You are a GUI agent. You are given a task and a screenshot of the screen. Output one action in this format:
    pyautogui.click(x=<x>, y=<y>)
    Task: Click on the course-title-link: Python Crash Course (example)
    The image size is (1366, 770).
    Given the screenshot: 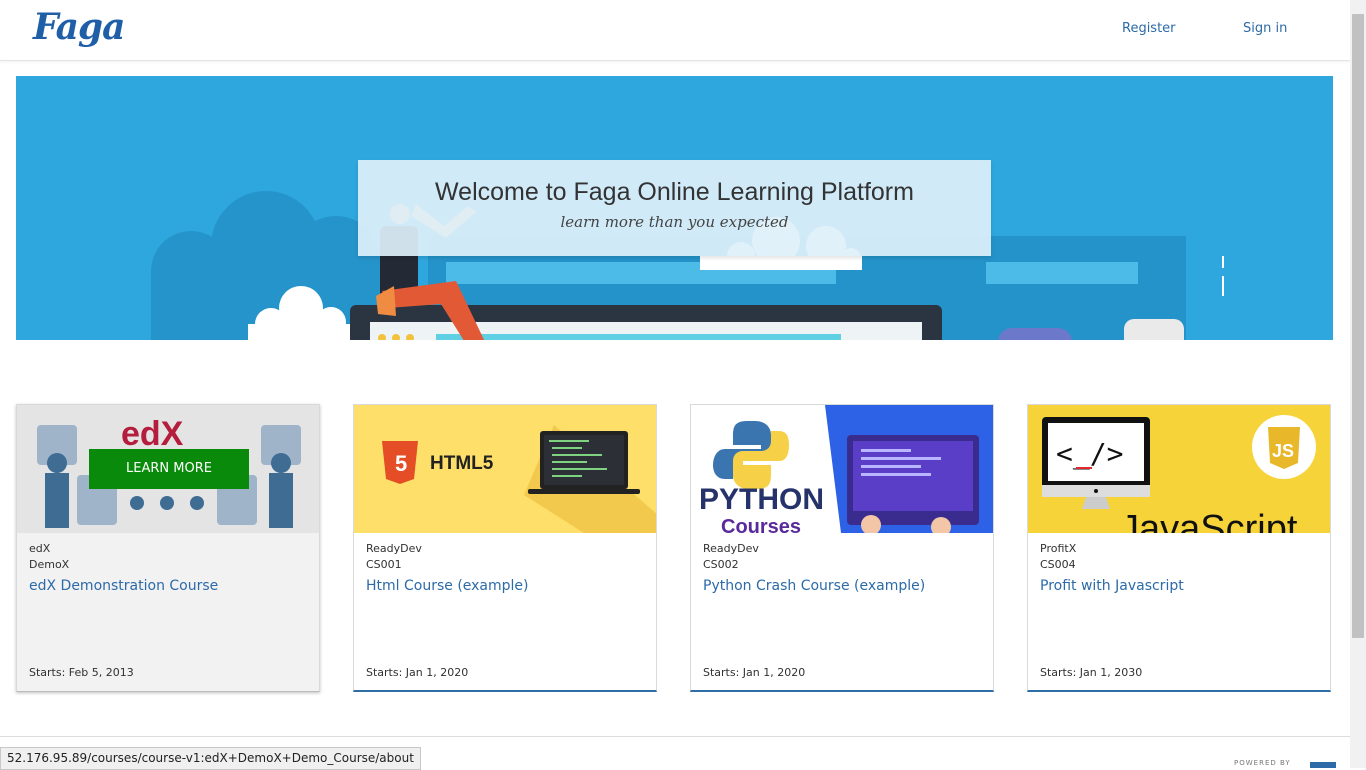 What is the action you would take?
    pyautogui.click(x=814, y=586)
    